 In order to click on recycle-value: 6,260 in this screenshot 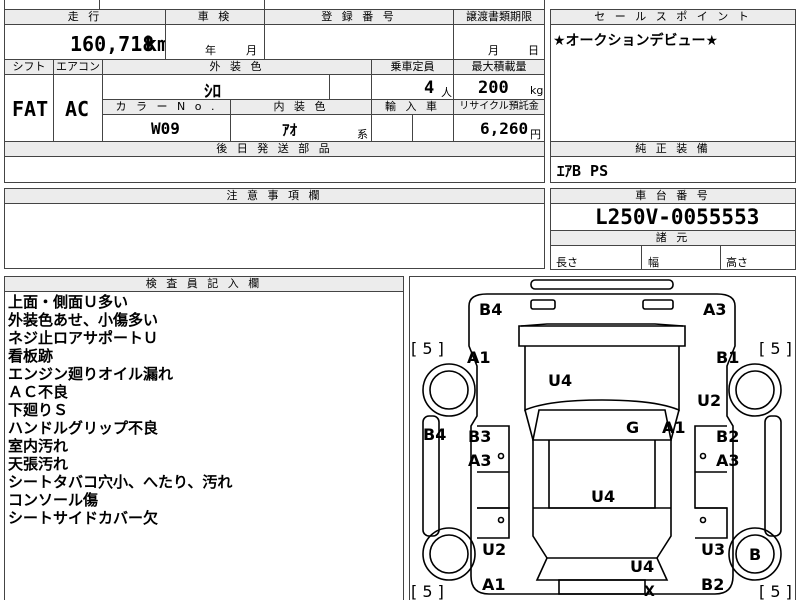, I will do `click(504, 128)`.